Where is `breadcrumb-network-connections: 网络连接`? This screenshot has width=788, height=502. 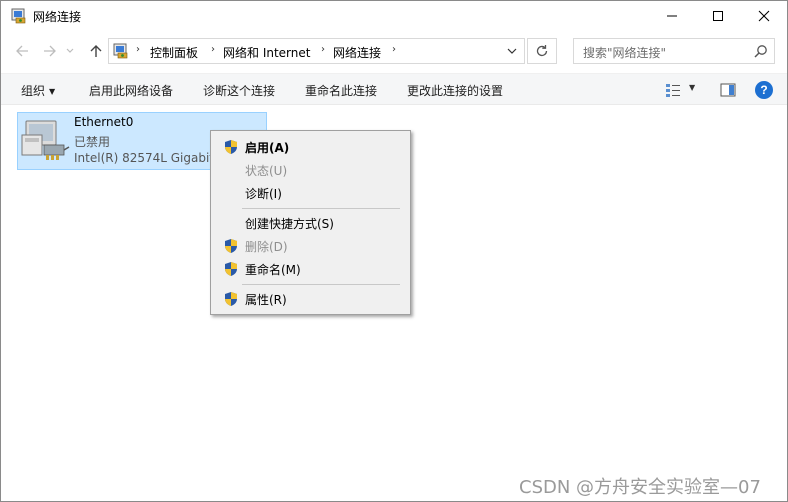 breadcrumb-network-connections: 网络连接 is located at coordinates (357, 52).